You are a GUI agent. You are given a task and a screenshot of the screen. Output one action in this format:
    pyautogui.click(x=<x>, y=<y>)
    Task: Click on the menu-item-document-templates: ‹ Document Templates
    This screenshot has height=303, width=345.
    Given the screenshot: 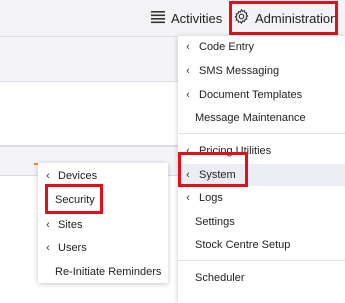 What is the action you would take?
    pyautogui.click(x=261, y=95)
    